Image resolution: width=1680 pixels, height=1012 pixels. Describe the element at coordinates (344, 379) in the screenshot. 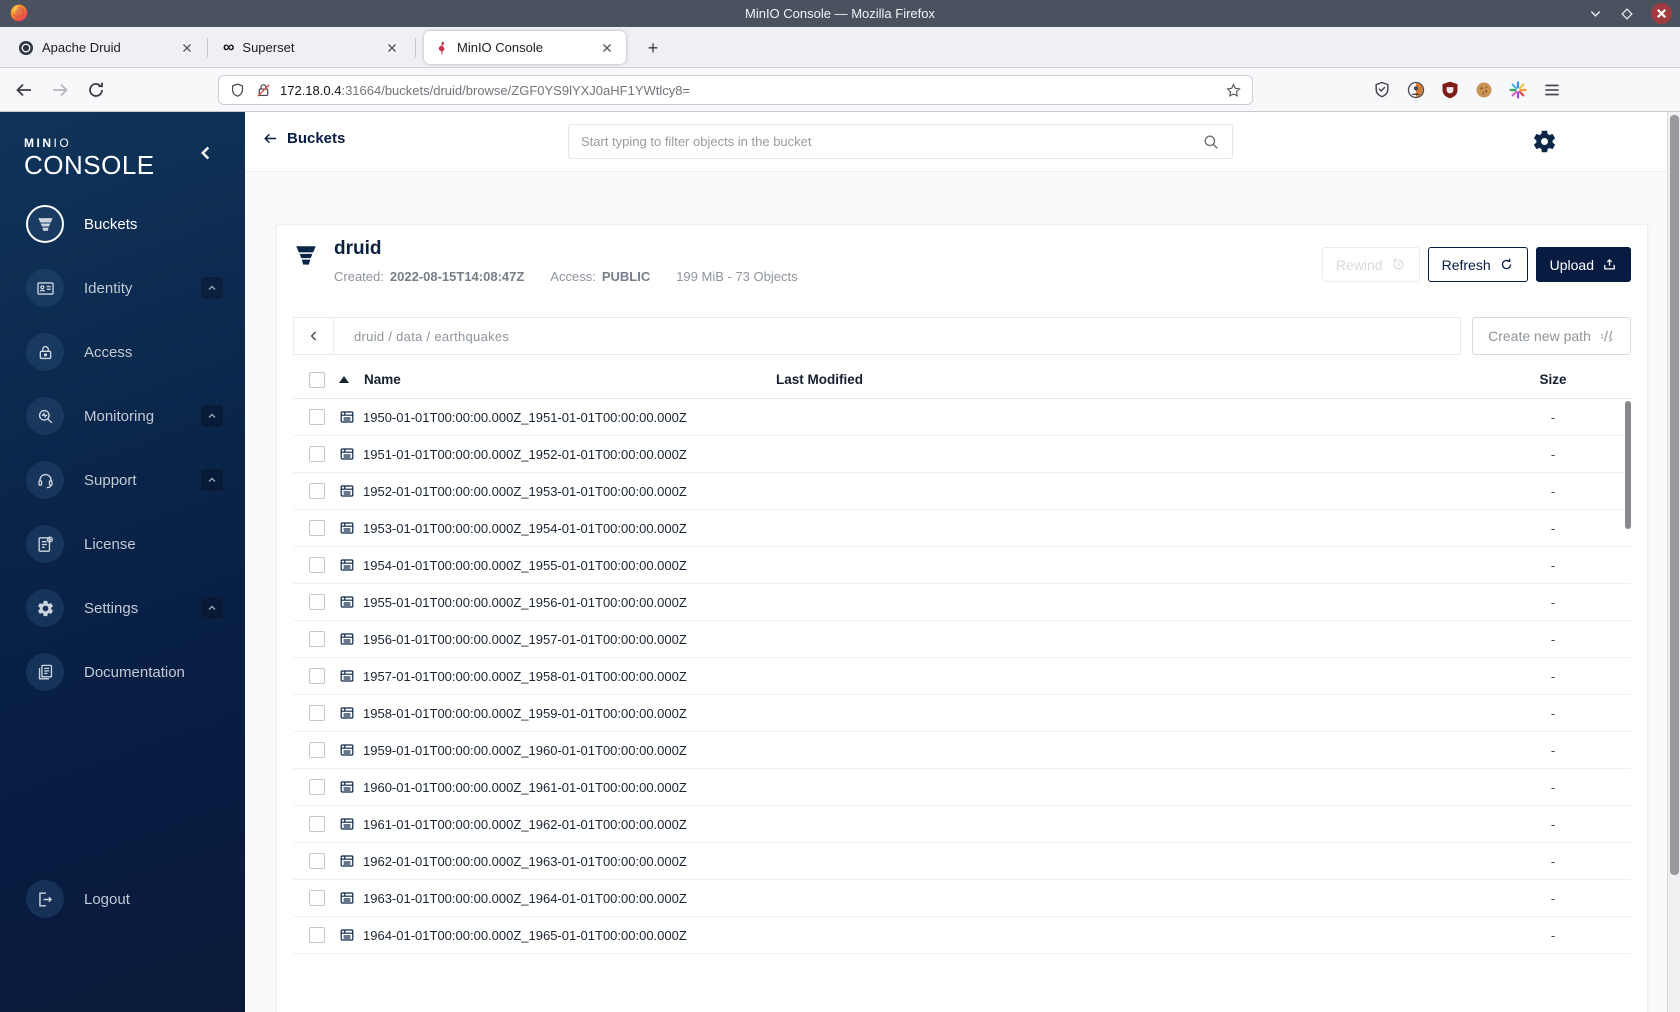

I see `sort-asc-icon` at that location.